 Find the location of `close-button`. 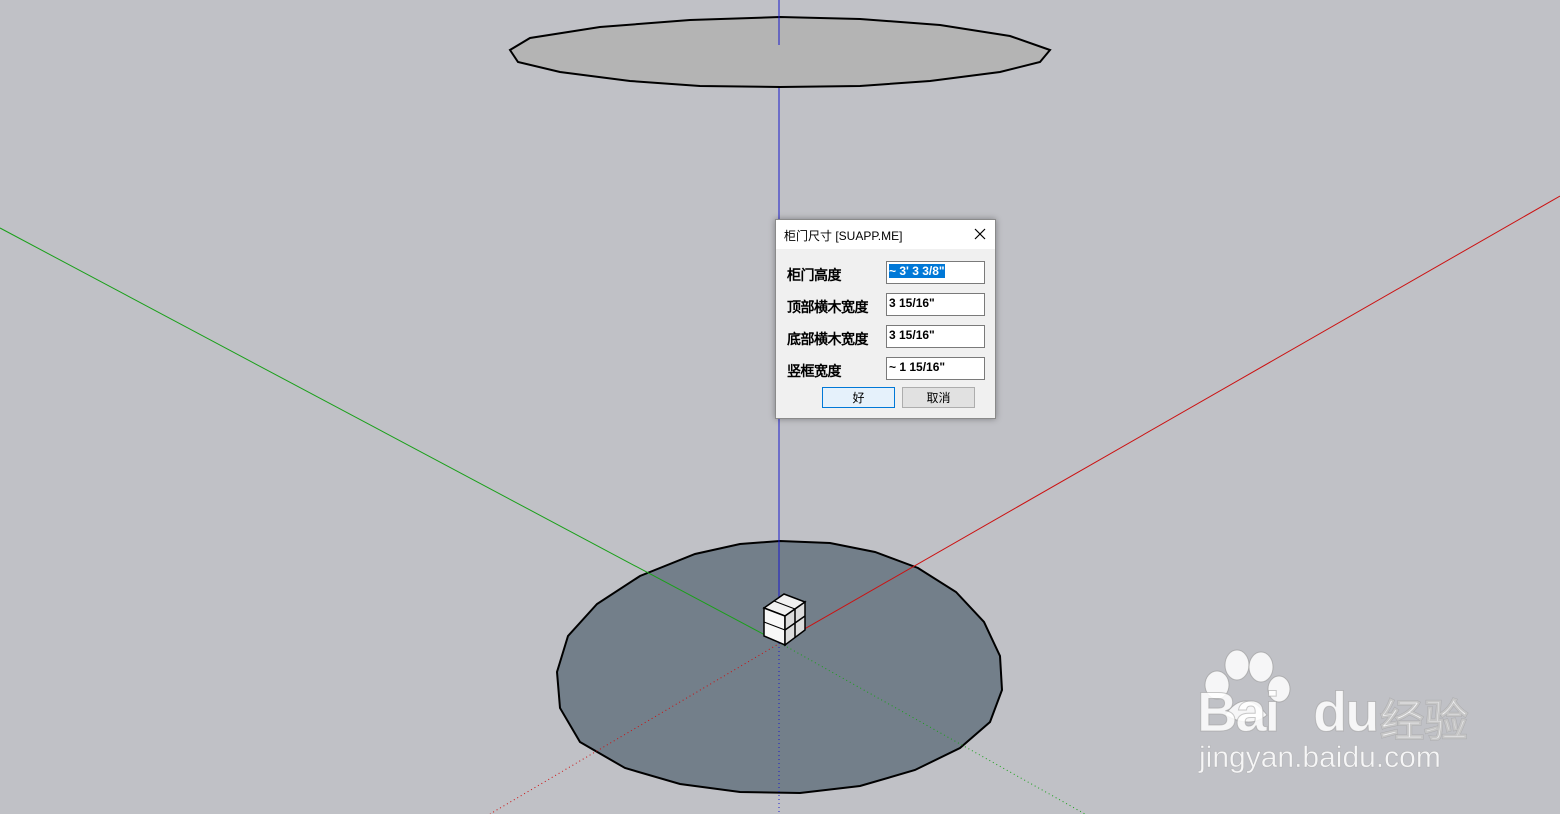

close-button is located at coordinates (980, 234).